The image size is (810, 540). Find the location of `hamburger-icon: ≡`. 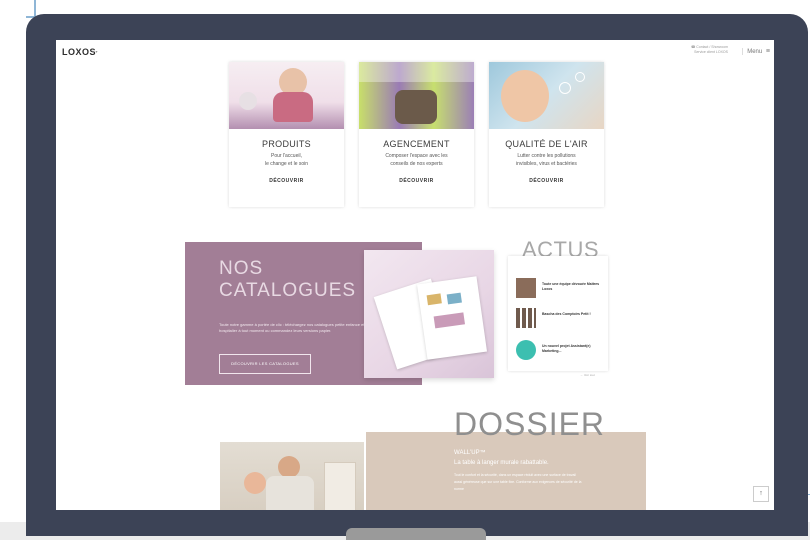

hamburger-icon: ≡ is located at coordinates (767, 51).